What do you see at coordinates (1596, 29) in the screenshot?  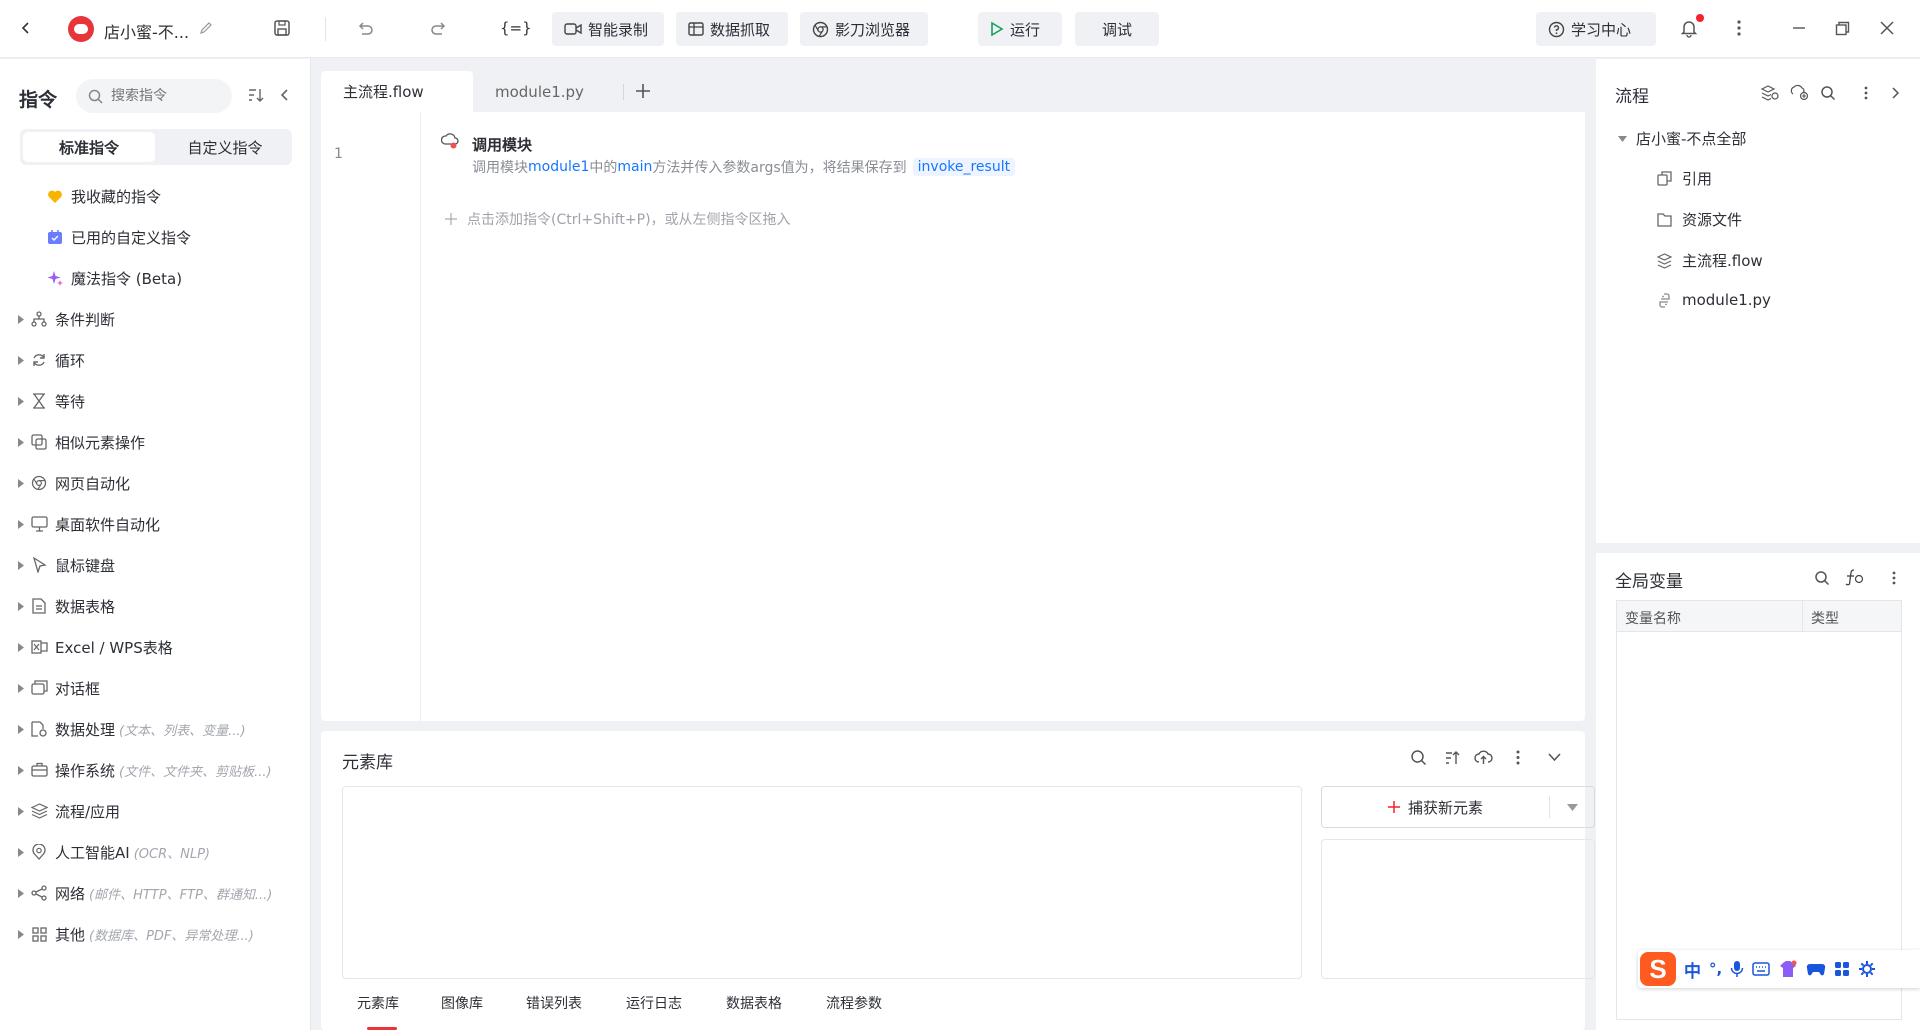 I see `learning-center-button: 学习中心` at bounding box center [1596, 29].